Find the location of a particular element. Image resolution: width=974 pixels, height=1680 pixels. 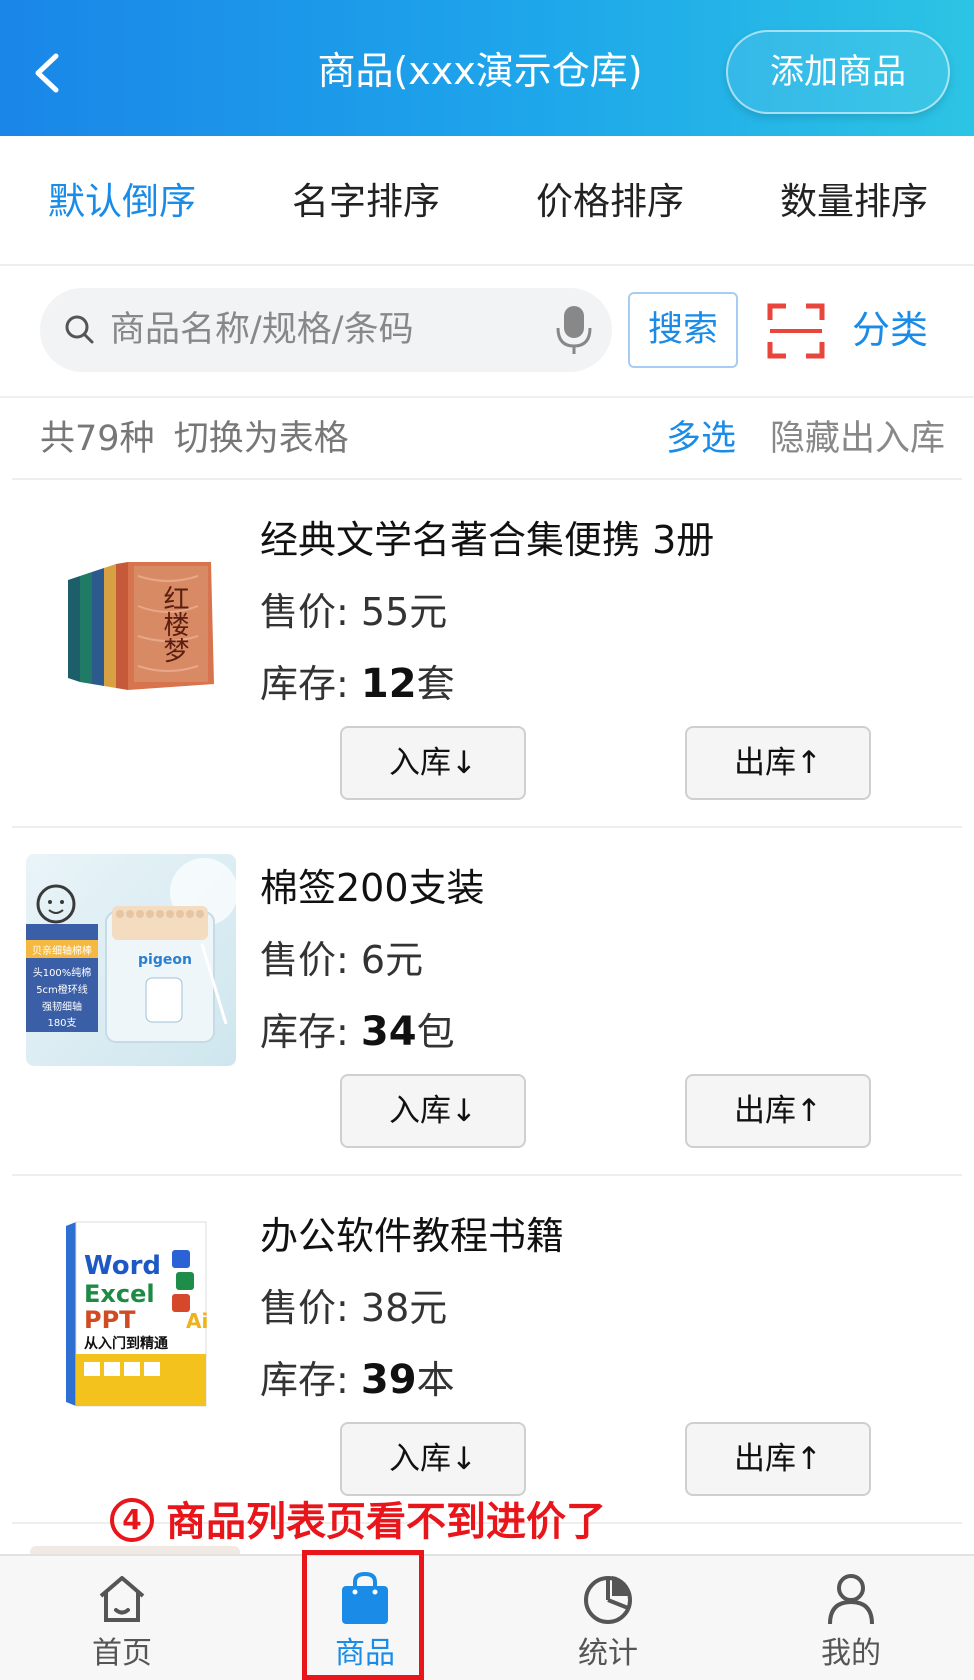

product-count-text: 共79种 is located at coordinates (97, 439).